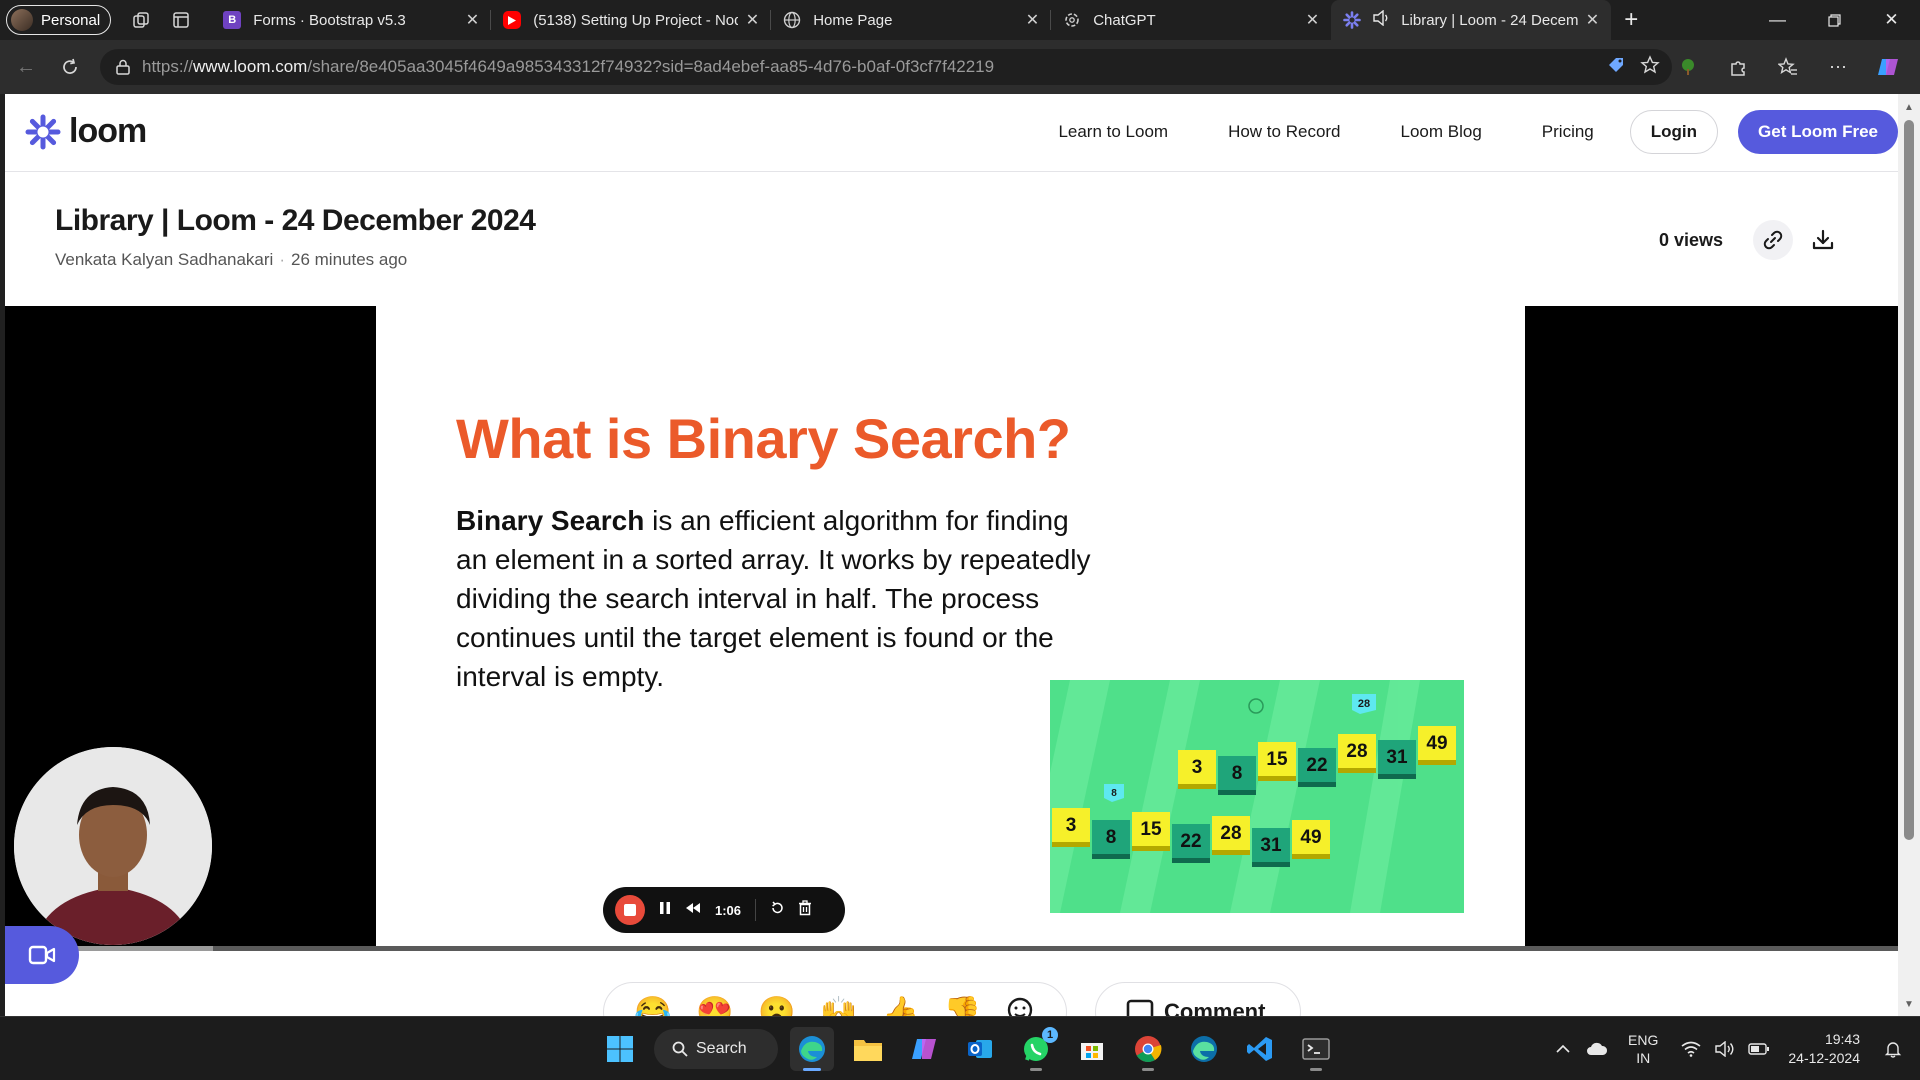  What do you see at coordinates (1691, 1049) in the screenshot?
I see `wifi-icon` at bounding box center [1691, 1049].